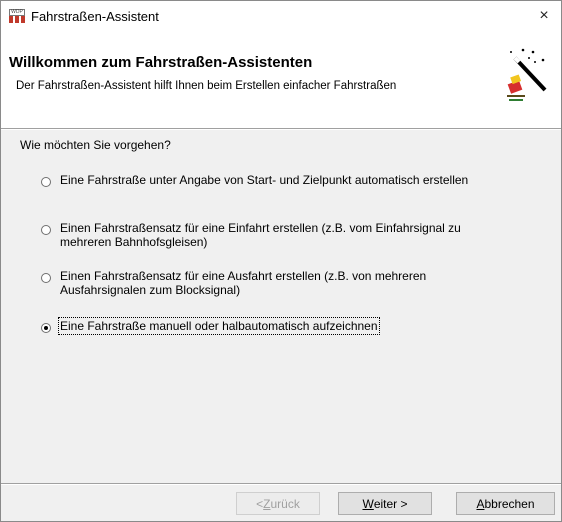  What do you see at coordinates (95, 16) in the screenshot?
I see `window-title: Fahrstraßen-Assistent` at bounding box center [95, 16].